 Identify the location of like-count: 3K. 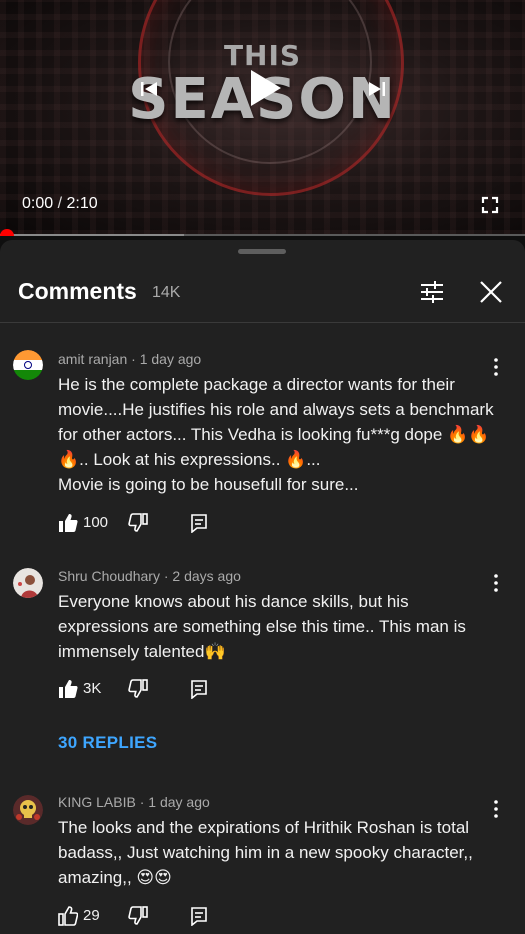
(92, 688).